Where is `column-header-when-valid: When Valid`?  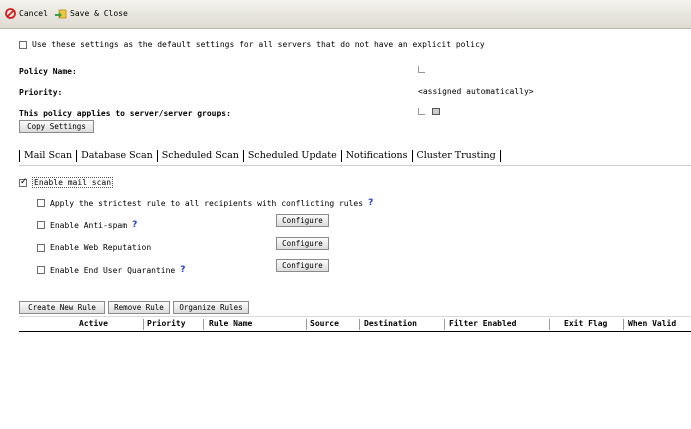
column-header-when-valid: When Valid is located at coordinates (652, 323).